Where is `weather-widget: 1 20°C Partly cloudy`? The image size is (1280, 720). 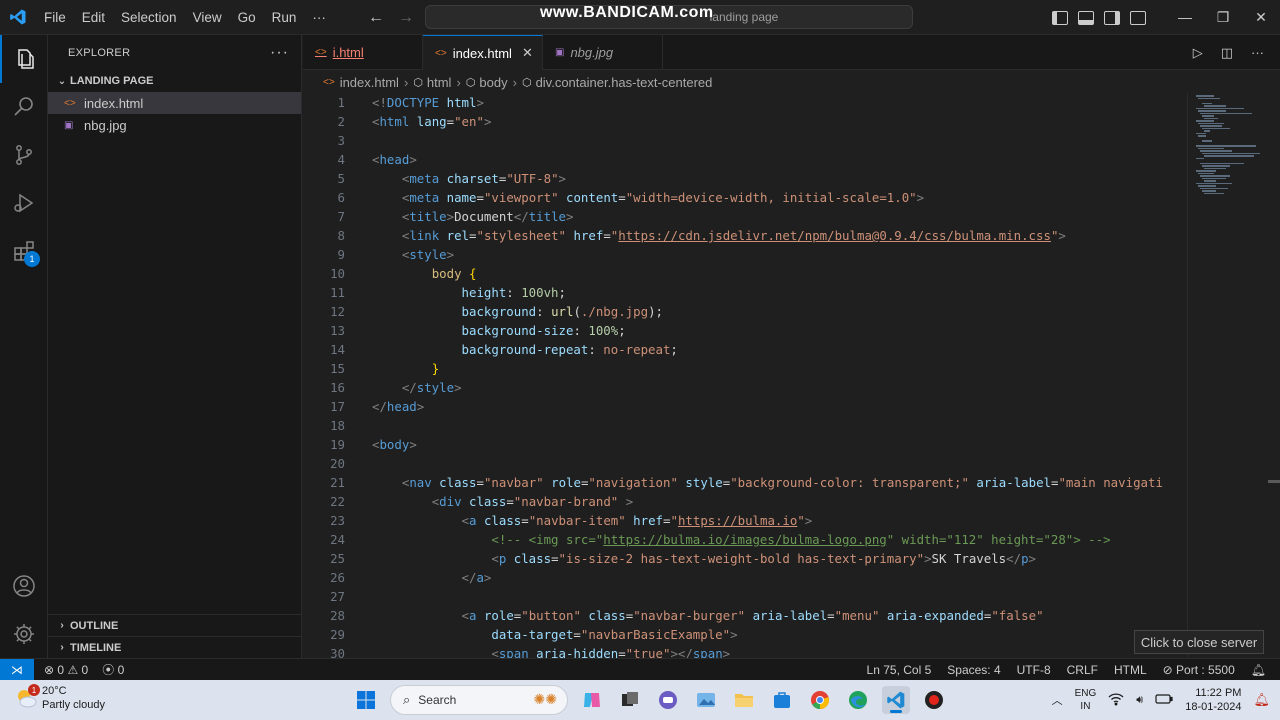 weather-widget: 1 20°C Partly cloudy is located at coordinates (59, 698).